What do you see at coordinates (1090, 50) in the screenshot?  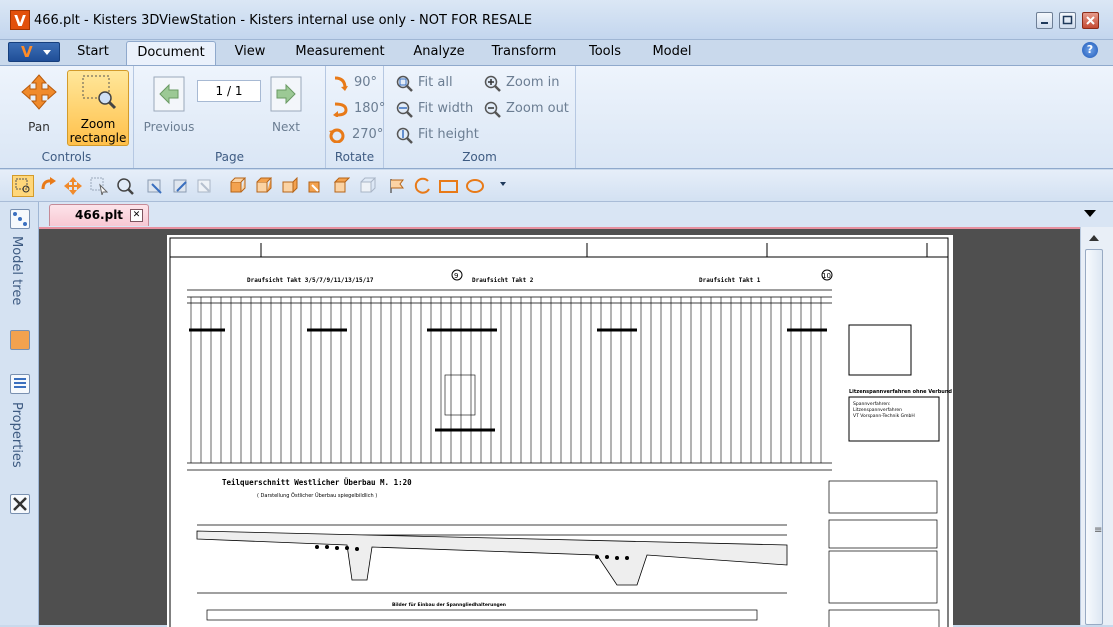 I see `help-icon: ?` at bounding box center [1090, 50].